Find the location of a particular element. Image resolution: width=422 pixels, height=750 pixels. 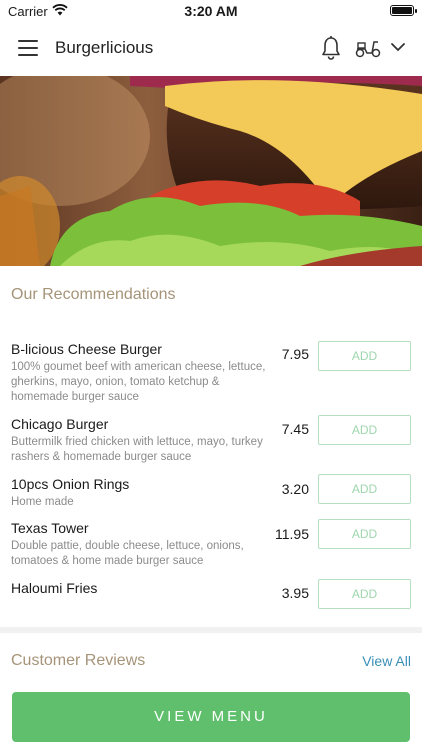

item-price: 7.95 is located at coordinates (295, 354).